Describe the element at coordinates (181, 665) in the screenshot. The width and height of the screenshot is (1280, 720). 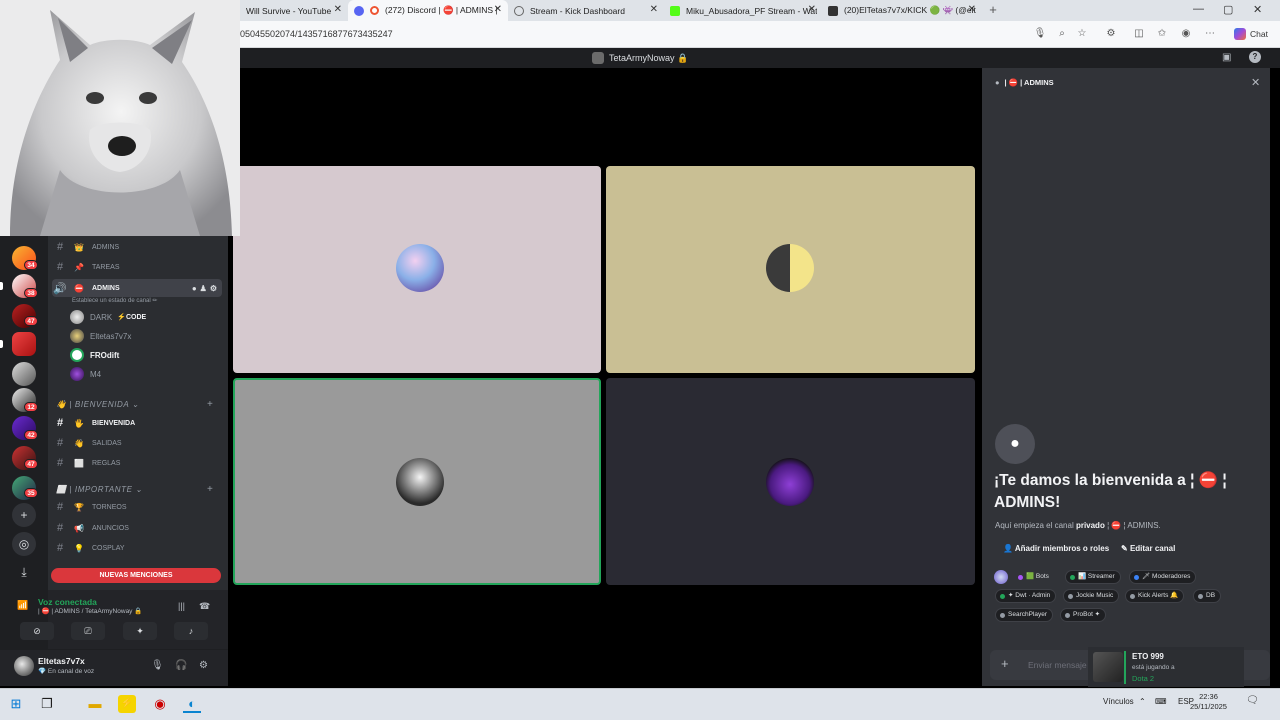
I see `headphones-icon: 🎧` at that location.